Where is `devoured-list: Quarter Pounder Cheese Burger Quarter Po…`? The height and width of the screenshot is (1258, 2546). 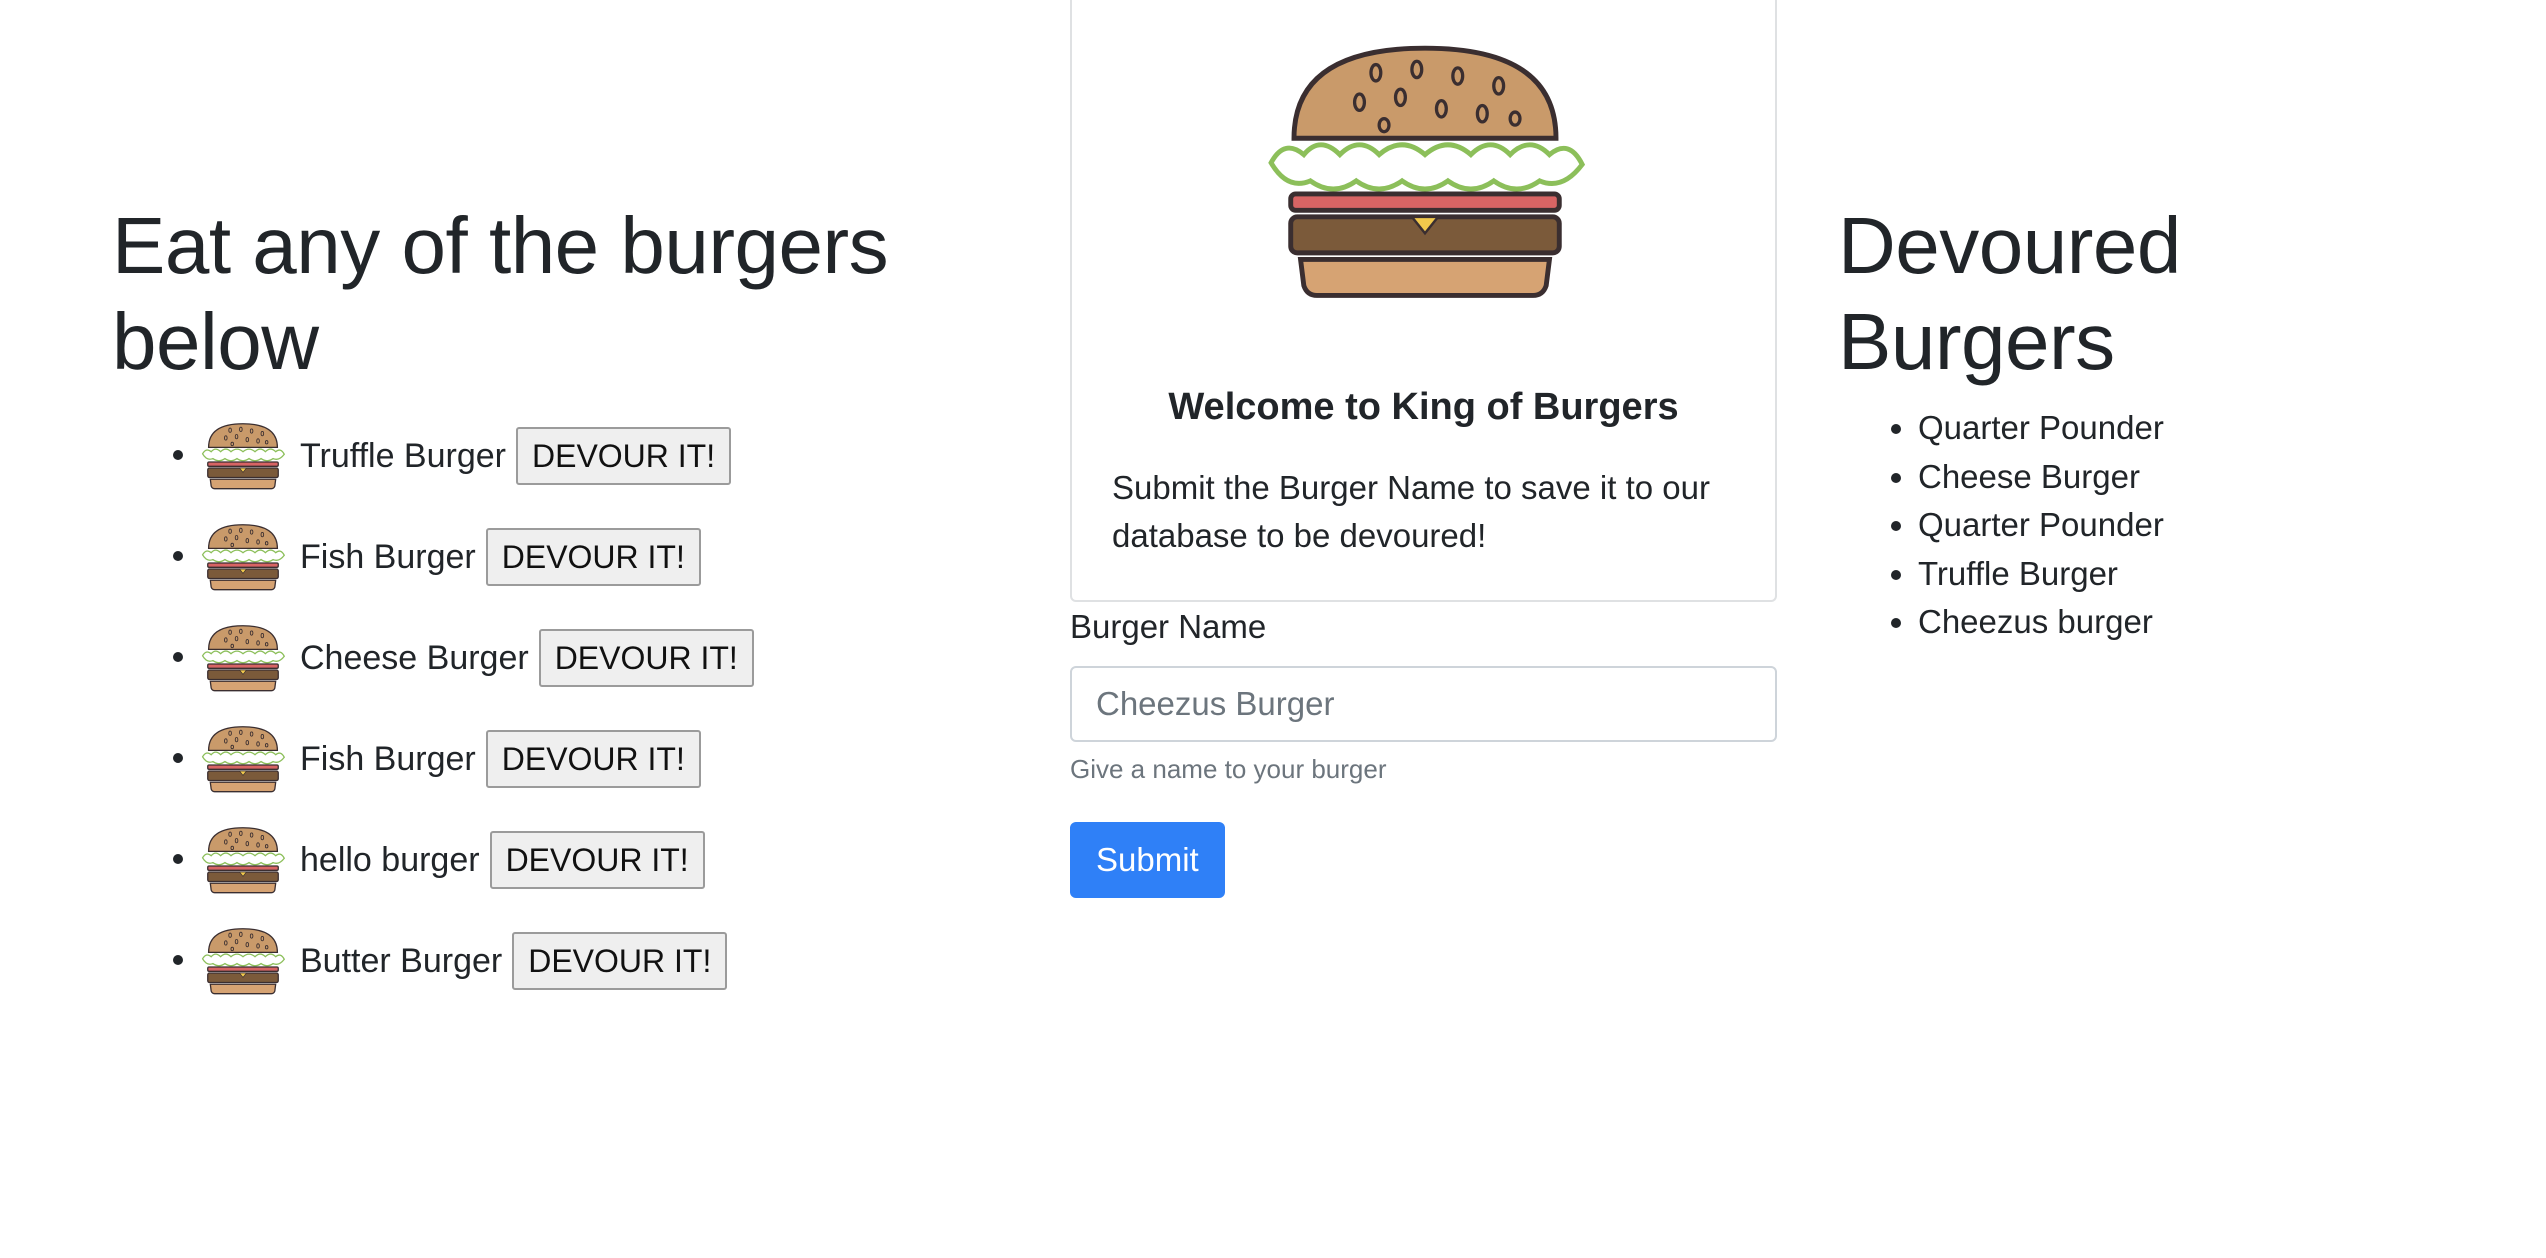
devoured-list: Quarter Pounder Cheese Burger Quarter Po… is located at coordinates (2158, 525).